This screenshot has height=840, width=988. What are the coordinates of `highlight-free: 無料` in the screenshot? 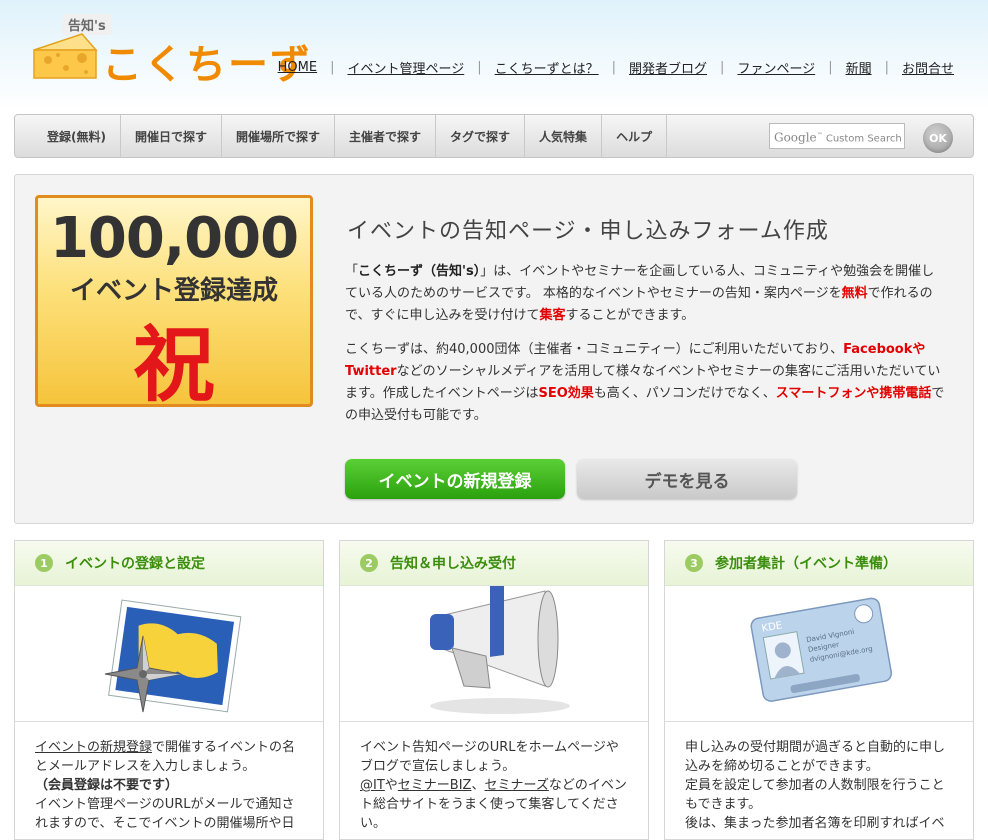 It's located at (854, 293).